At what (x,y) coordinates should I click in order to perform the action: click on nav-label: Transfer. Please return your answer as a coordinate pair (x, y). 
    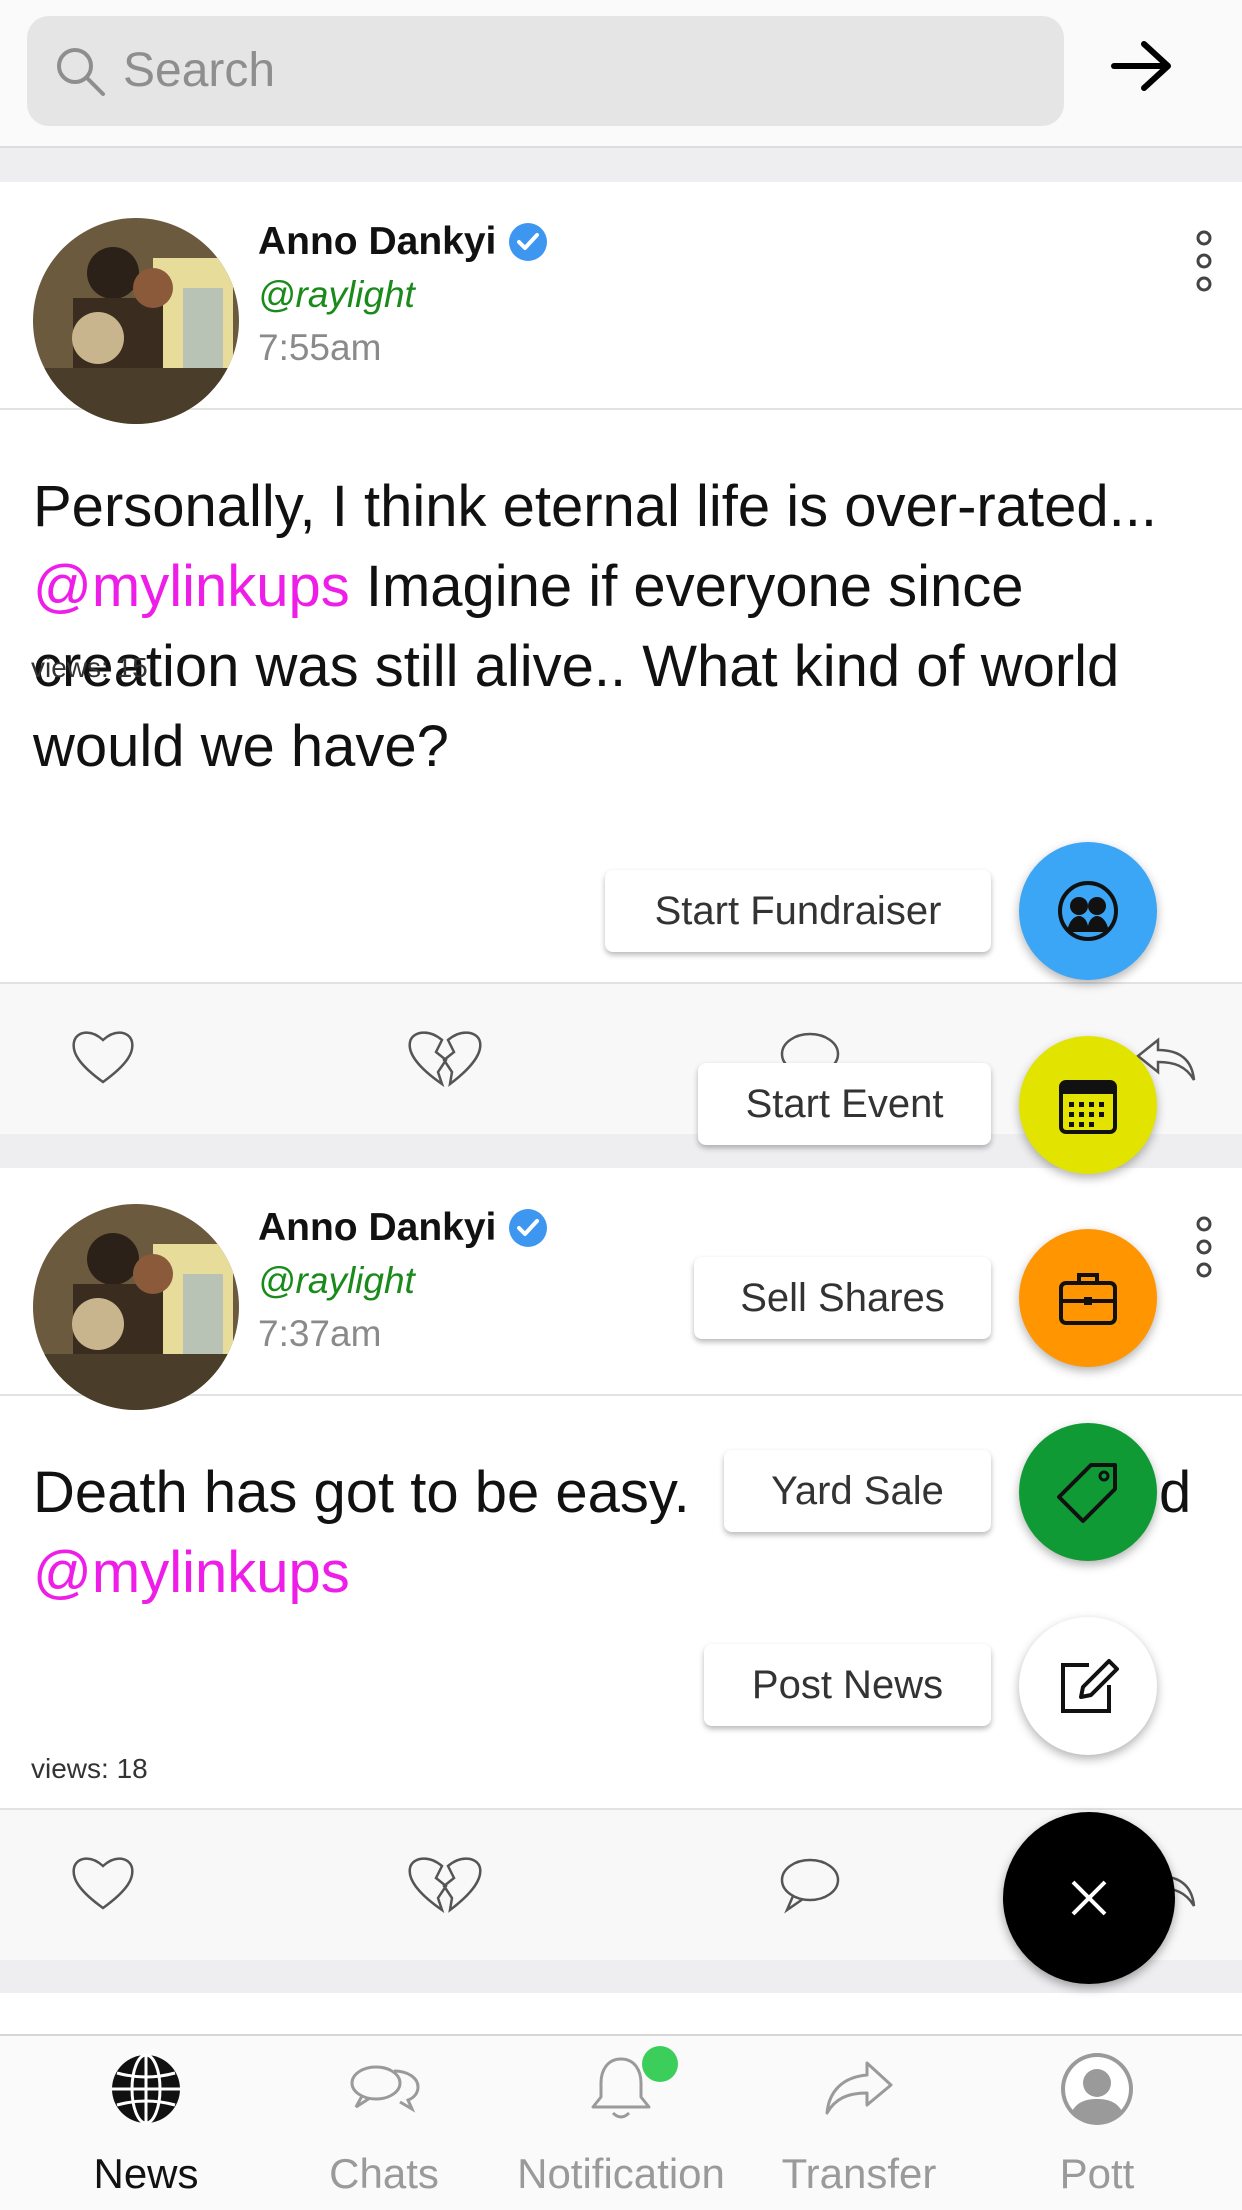
    Looking at the image, I should click on (859, 2174).